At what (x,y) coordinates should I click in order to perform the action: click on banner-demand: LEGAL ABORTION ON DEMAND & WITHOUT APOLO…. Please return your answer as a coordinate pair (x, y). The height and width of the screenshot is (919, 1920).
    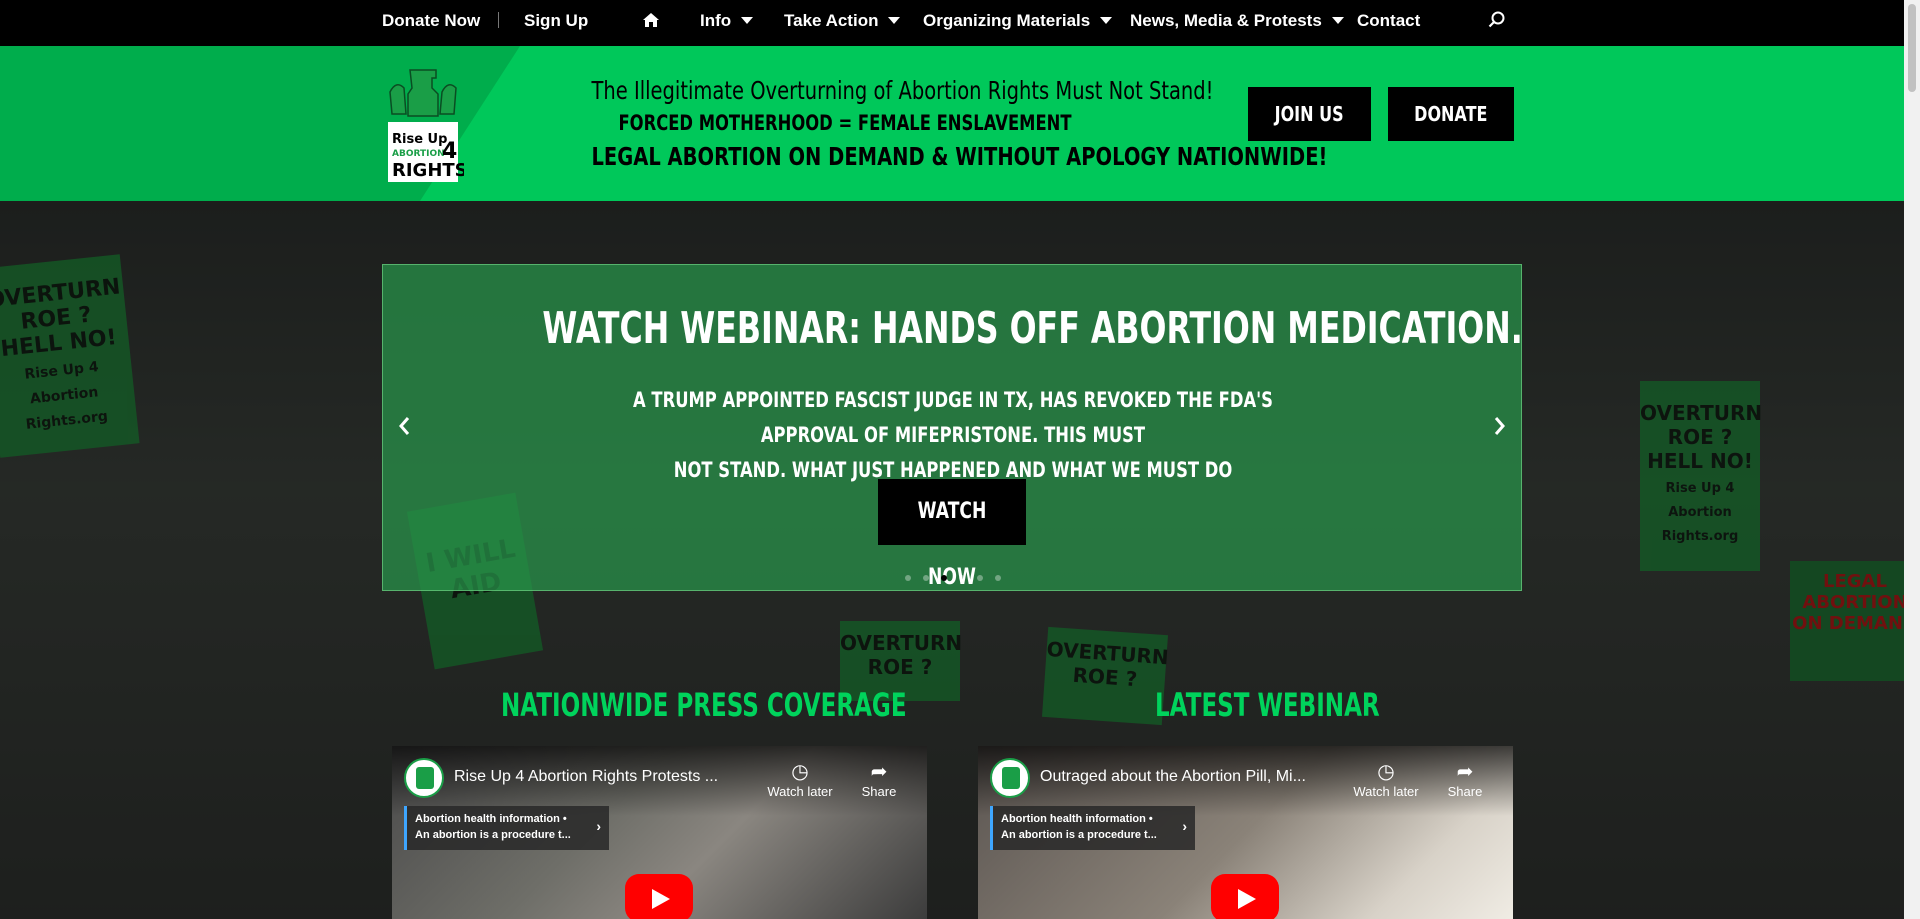
    Looking at the image, I should click on (959, 156).